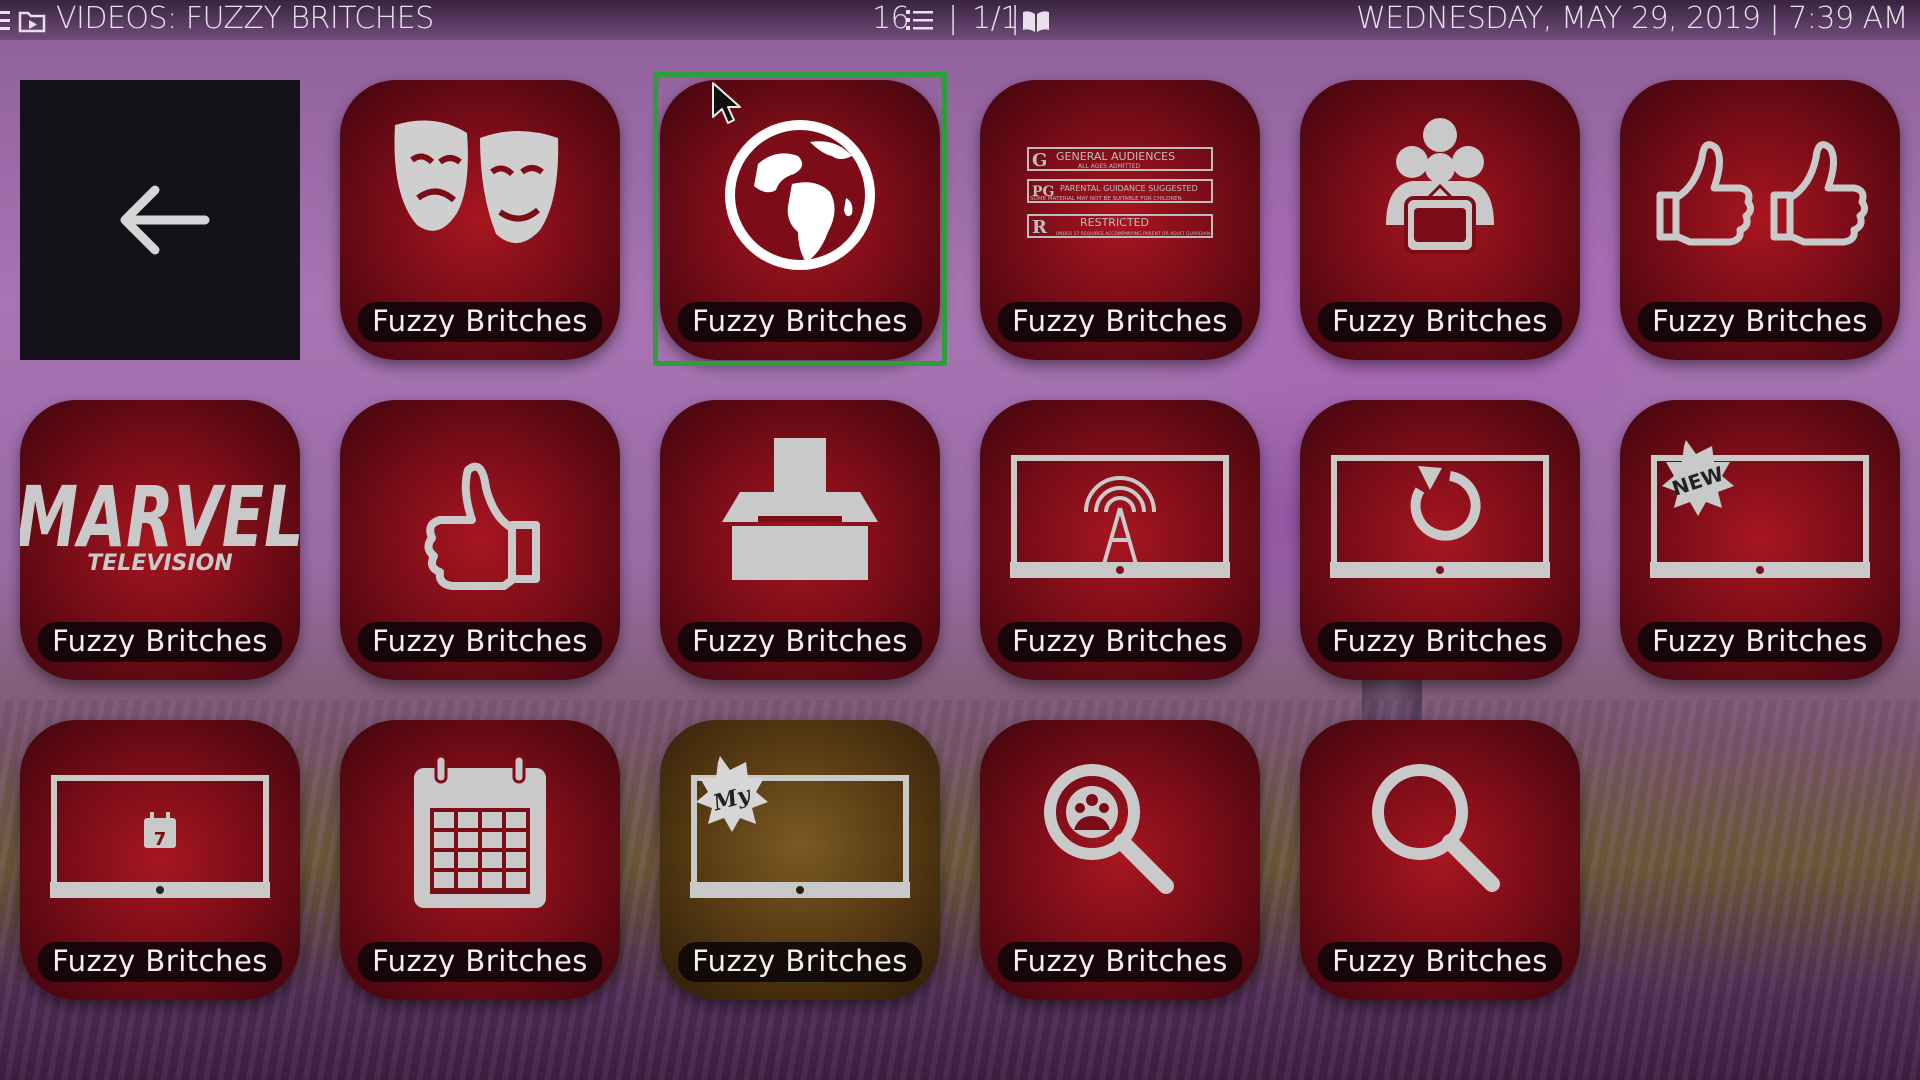 This screenshot has width=1920, height=1080. Describe the element at coordinates (165, 220) in the screenshot. I see `back-arrow-icon` at that location.